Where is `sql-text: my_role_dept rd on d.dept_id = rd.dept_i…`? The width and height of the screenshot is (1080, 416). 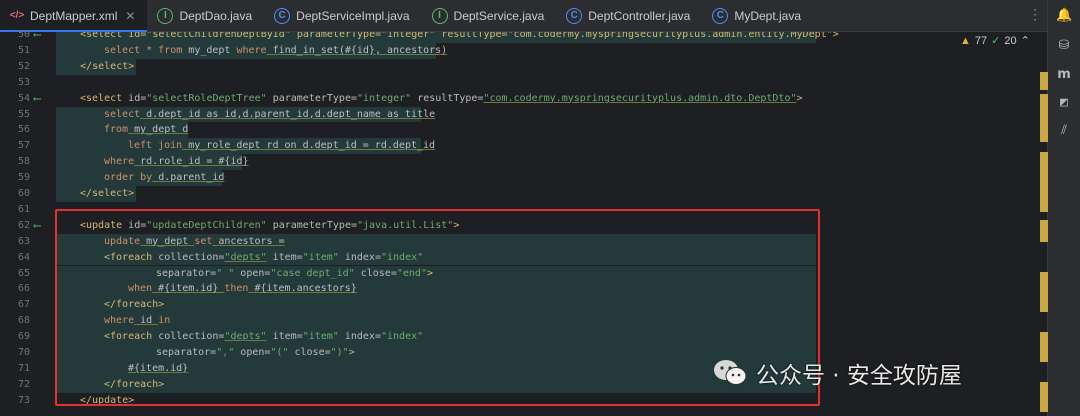
sql-text: my_role_dept rd on d.dept_id = rd.dept_i… is located at coordinates (309, 146).